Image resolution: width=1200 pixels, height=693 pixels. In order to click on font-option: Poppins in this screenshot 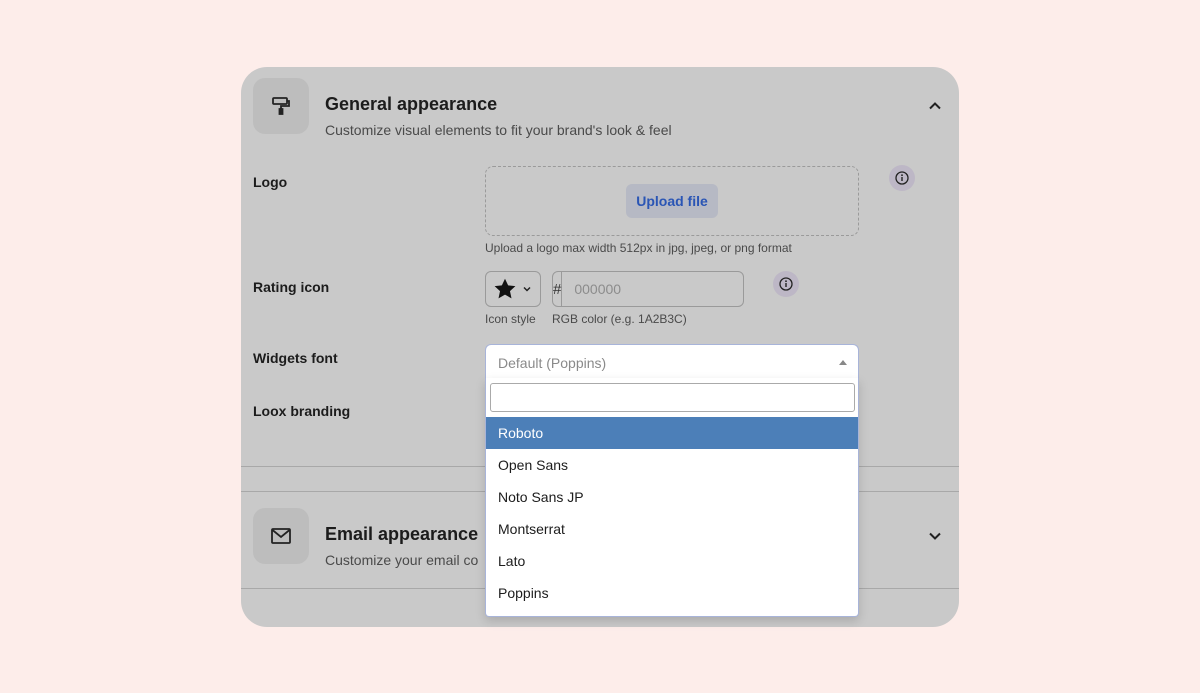, I will do `click(672, 593)`.